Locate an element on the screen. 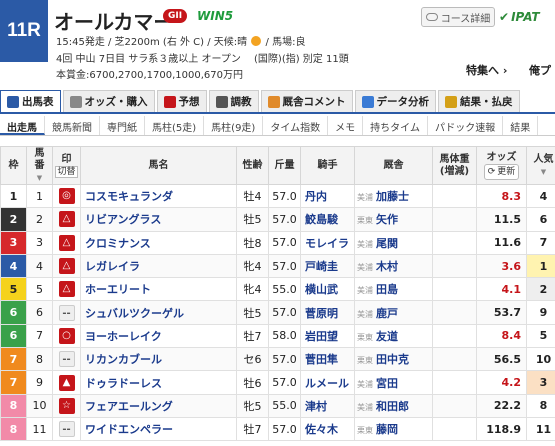 This screenshot has width=555, height=446. popularity-cell: 2 is located at coordinates (540, 289).